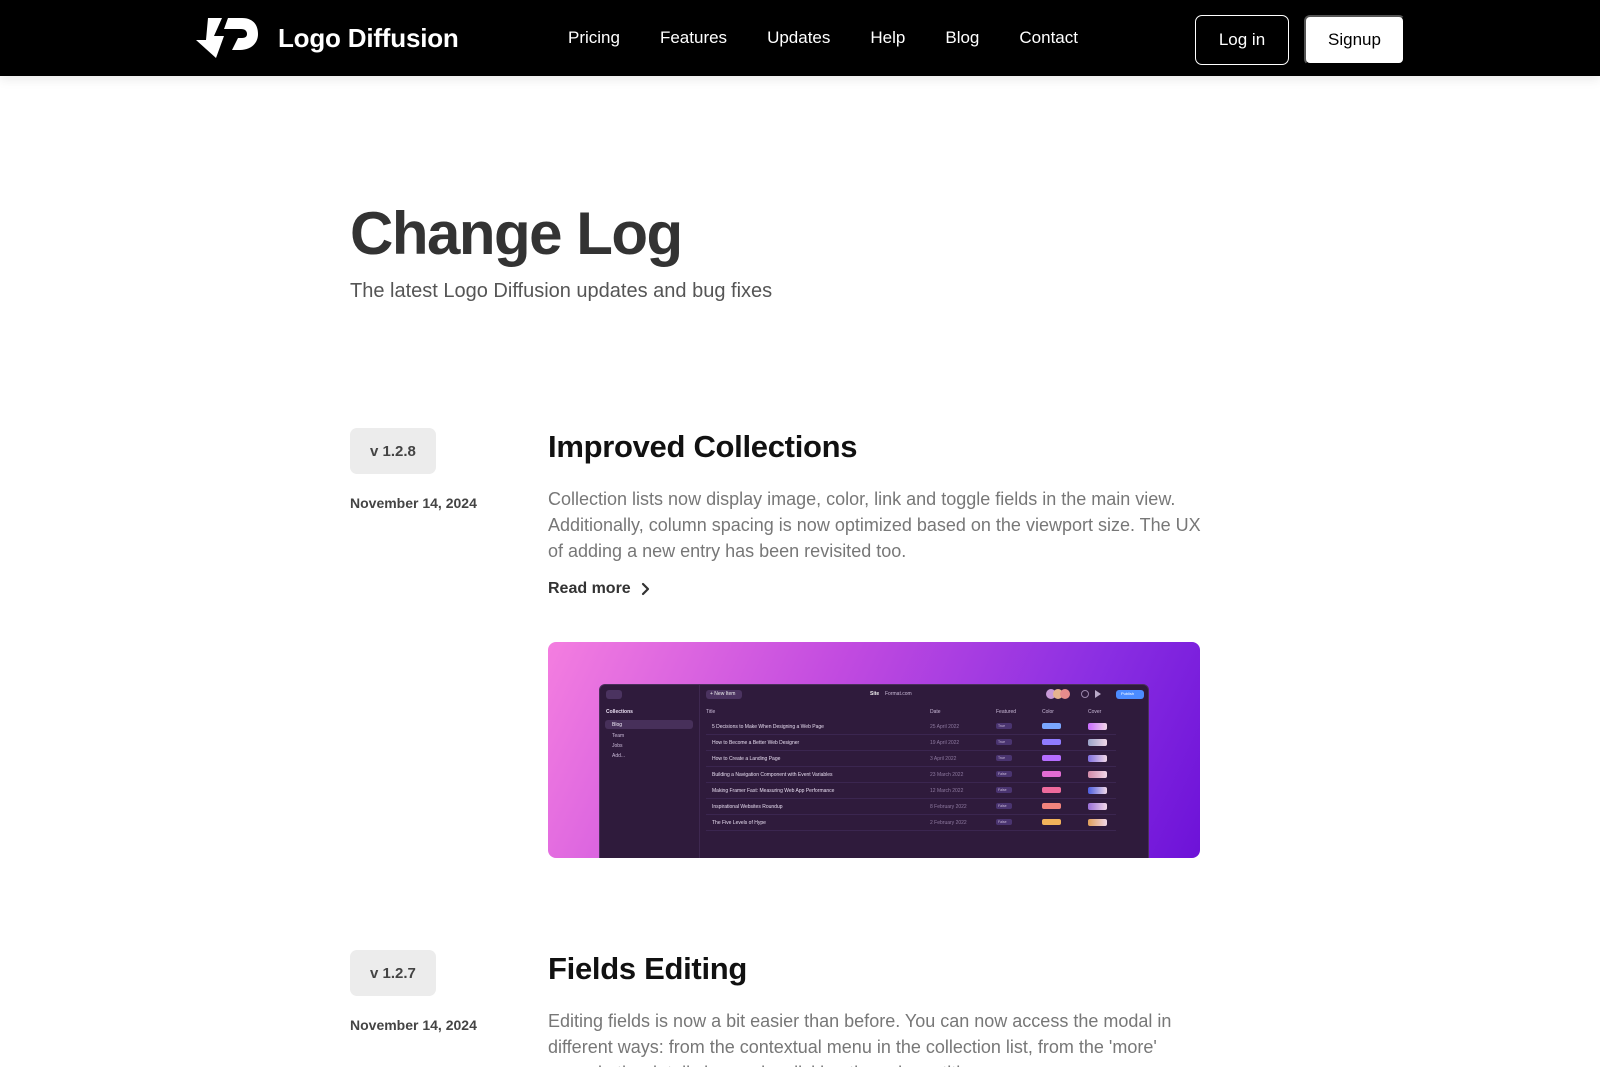 The image size is (1600, 1067). What do you see at coordinates (703, 446) in the screenshot?
I see `entry-title: Improved Collections` at bounding box center [703, 446].